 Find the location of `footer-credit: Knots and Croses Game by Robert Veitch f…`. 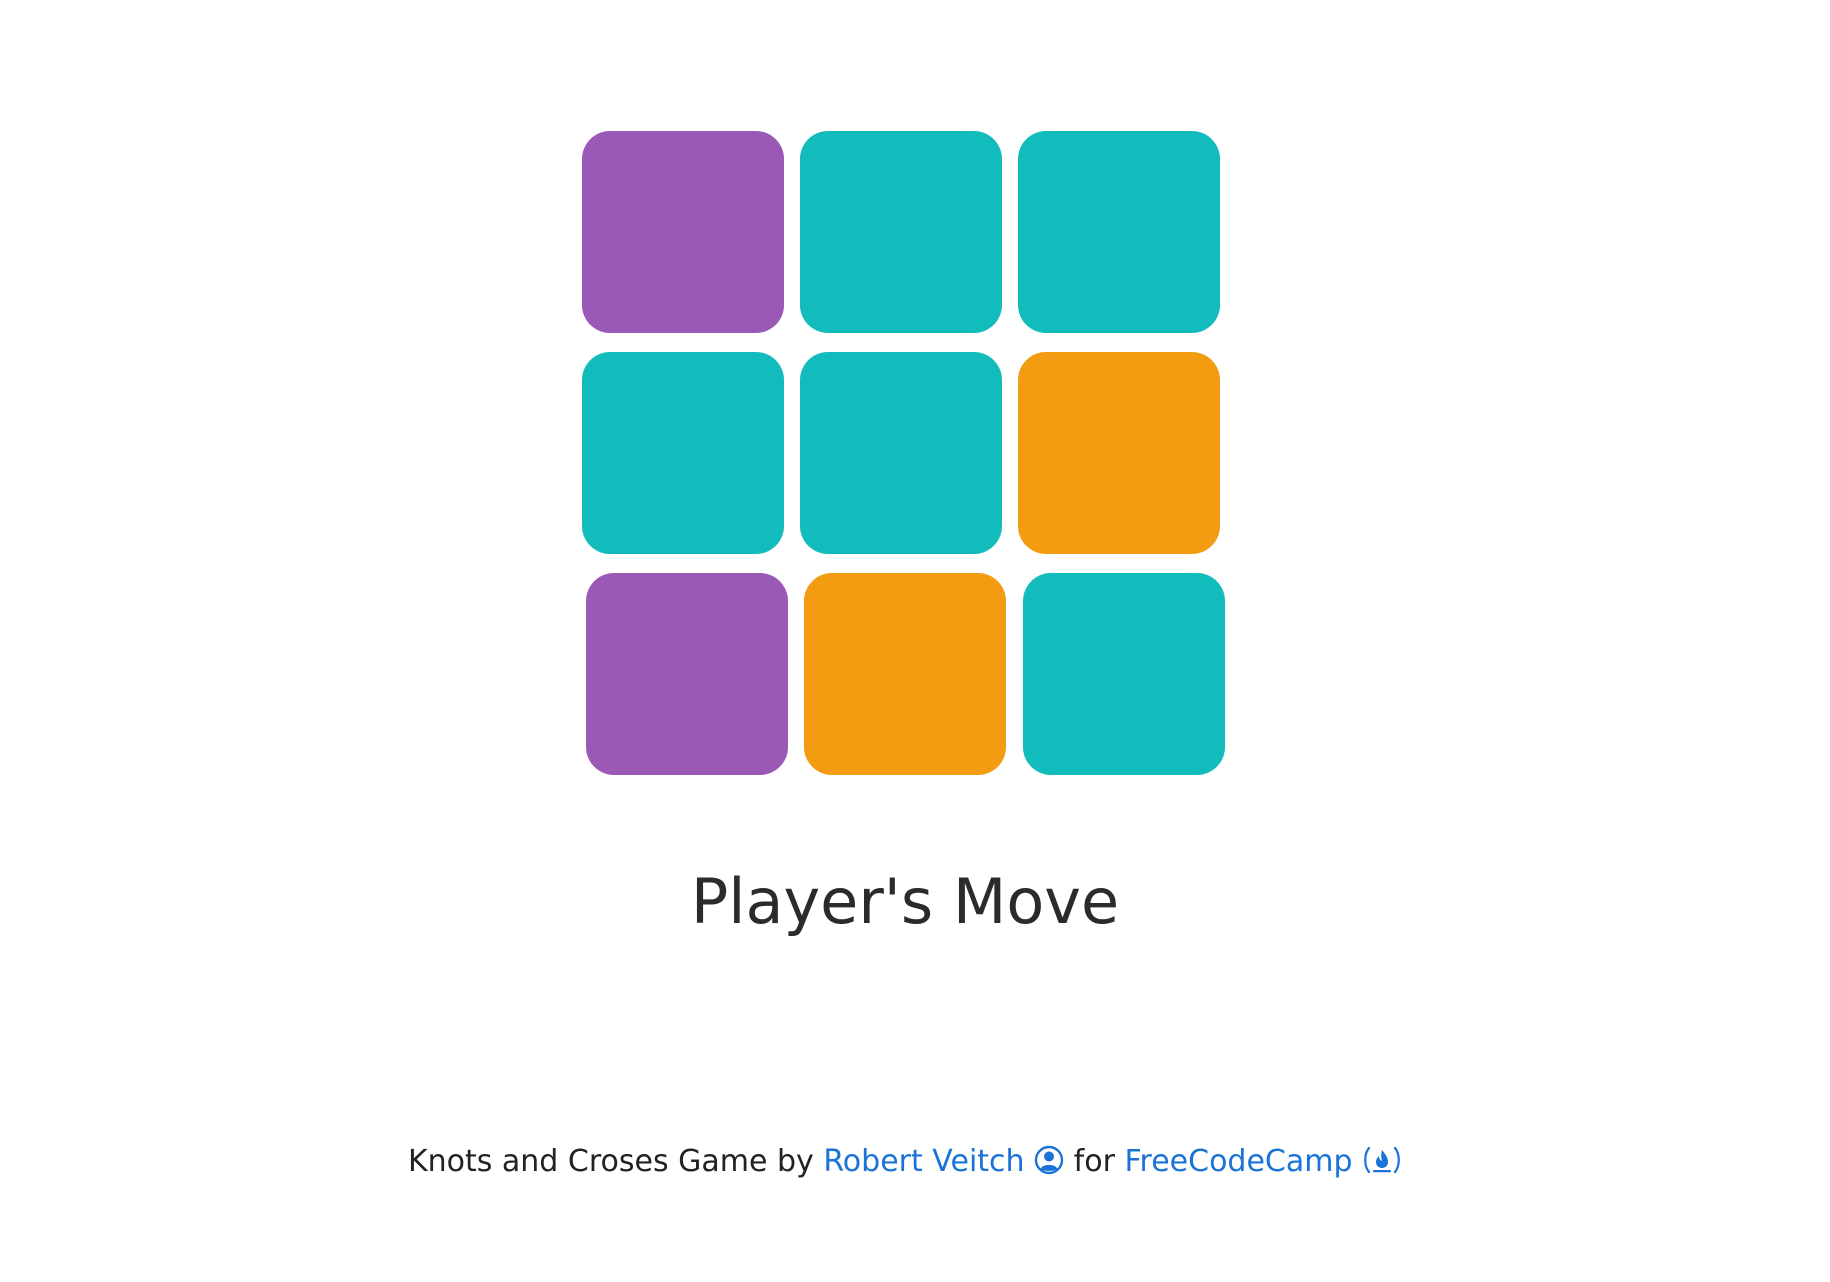

footer-credit: Knots and Croses Game by Robert Veitch f… is located at coordinates (905, 1163).